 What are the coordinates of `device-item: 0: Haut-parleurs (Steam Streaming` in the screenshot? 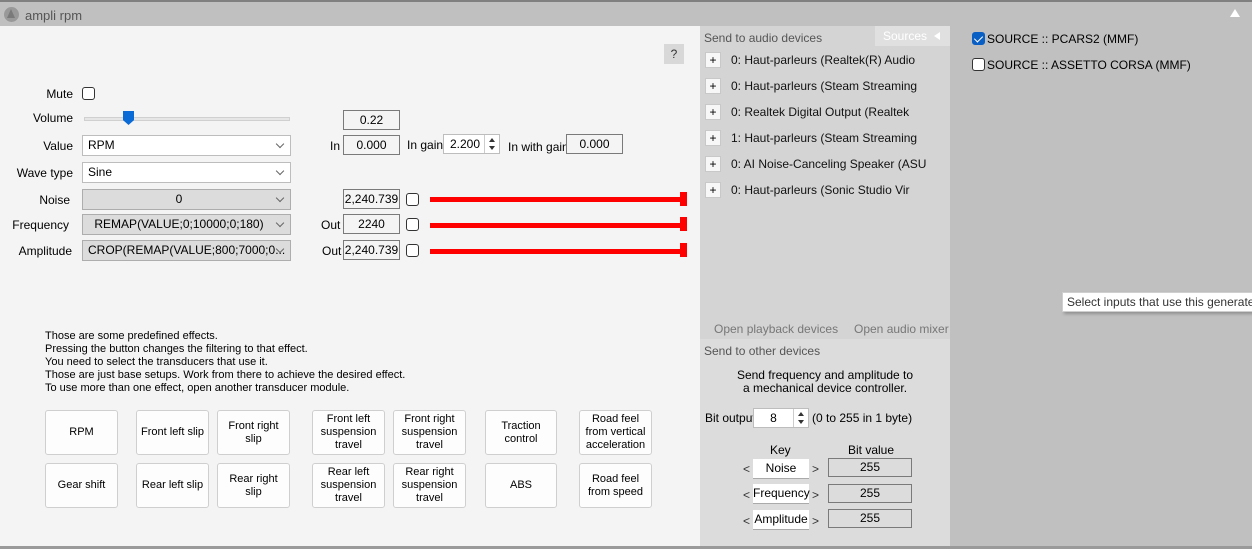 It's located at (824, 86).